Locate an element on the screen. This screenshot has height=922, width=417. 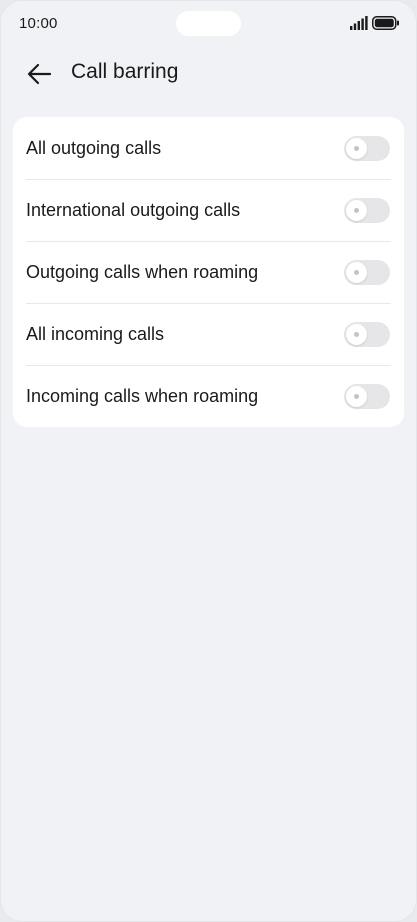
setting-row-outgoing-roaming: Outgoing calls when roaming is located at coordinates (208, 272).